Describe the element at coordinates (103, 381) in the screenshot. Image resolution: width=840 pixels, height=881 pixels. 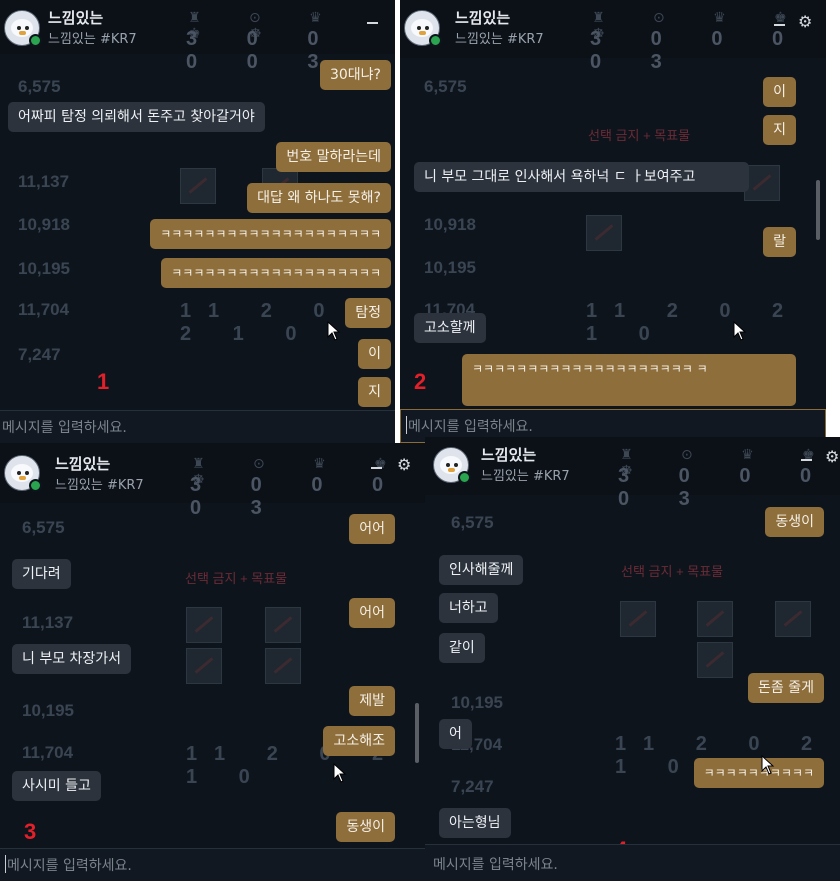
I see `panel-number: 1` at that location.